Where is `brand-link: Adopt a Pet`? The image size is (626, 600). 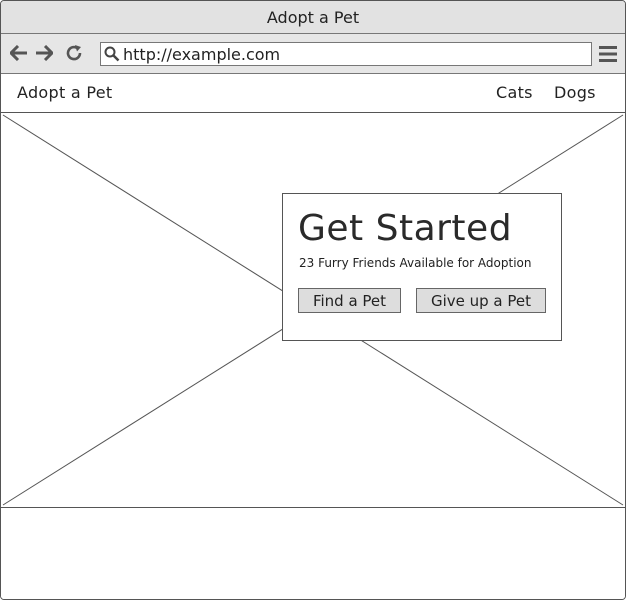 brand-link: Adopt a Pet is located at coordinates (65, 92).